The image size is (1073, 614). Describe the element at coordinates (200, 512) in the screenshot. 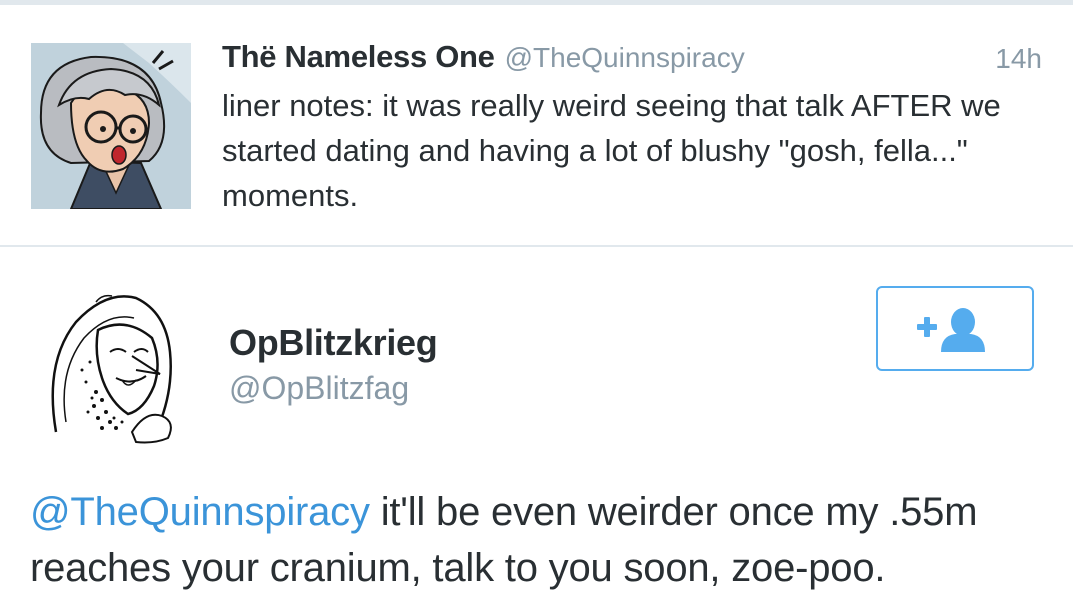

I see `mention-link: @TheQuinnspiracy` at that location.